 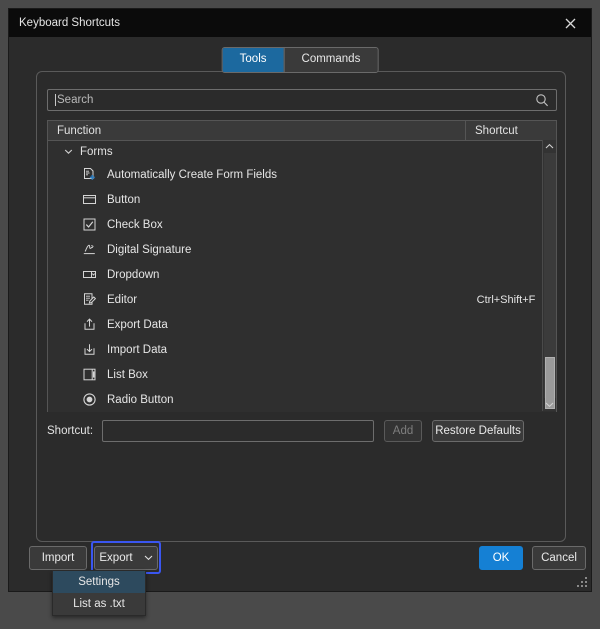 What do you see at coordinates (302, 249) in the screenshot?
I see `table-row: Digital Signature` at bounding box center [302, 249].